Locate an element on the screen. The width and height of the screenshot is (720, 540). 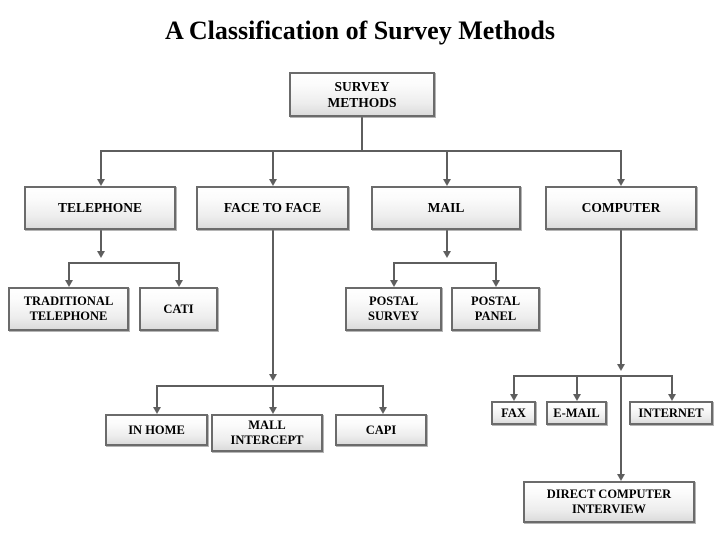
connector-computer-to-internet is located at coordinates (672, 385).